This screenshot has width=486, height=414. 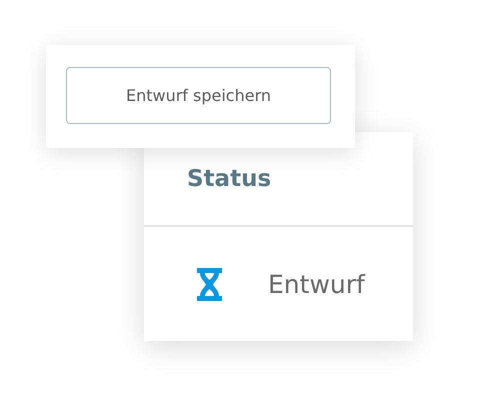 What do you see at coordinates (316, 284) in the screenshot?
I see `status-label: Entwurf` at bounding box center [316, 284].